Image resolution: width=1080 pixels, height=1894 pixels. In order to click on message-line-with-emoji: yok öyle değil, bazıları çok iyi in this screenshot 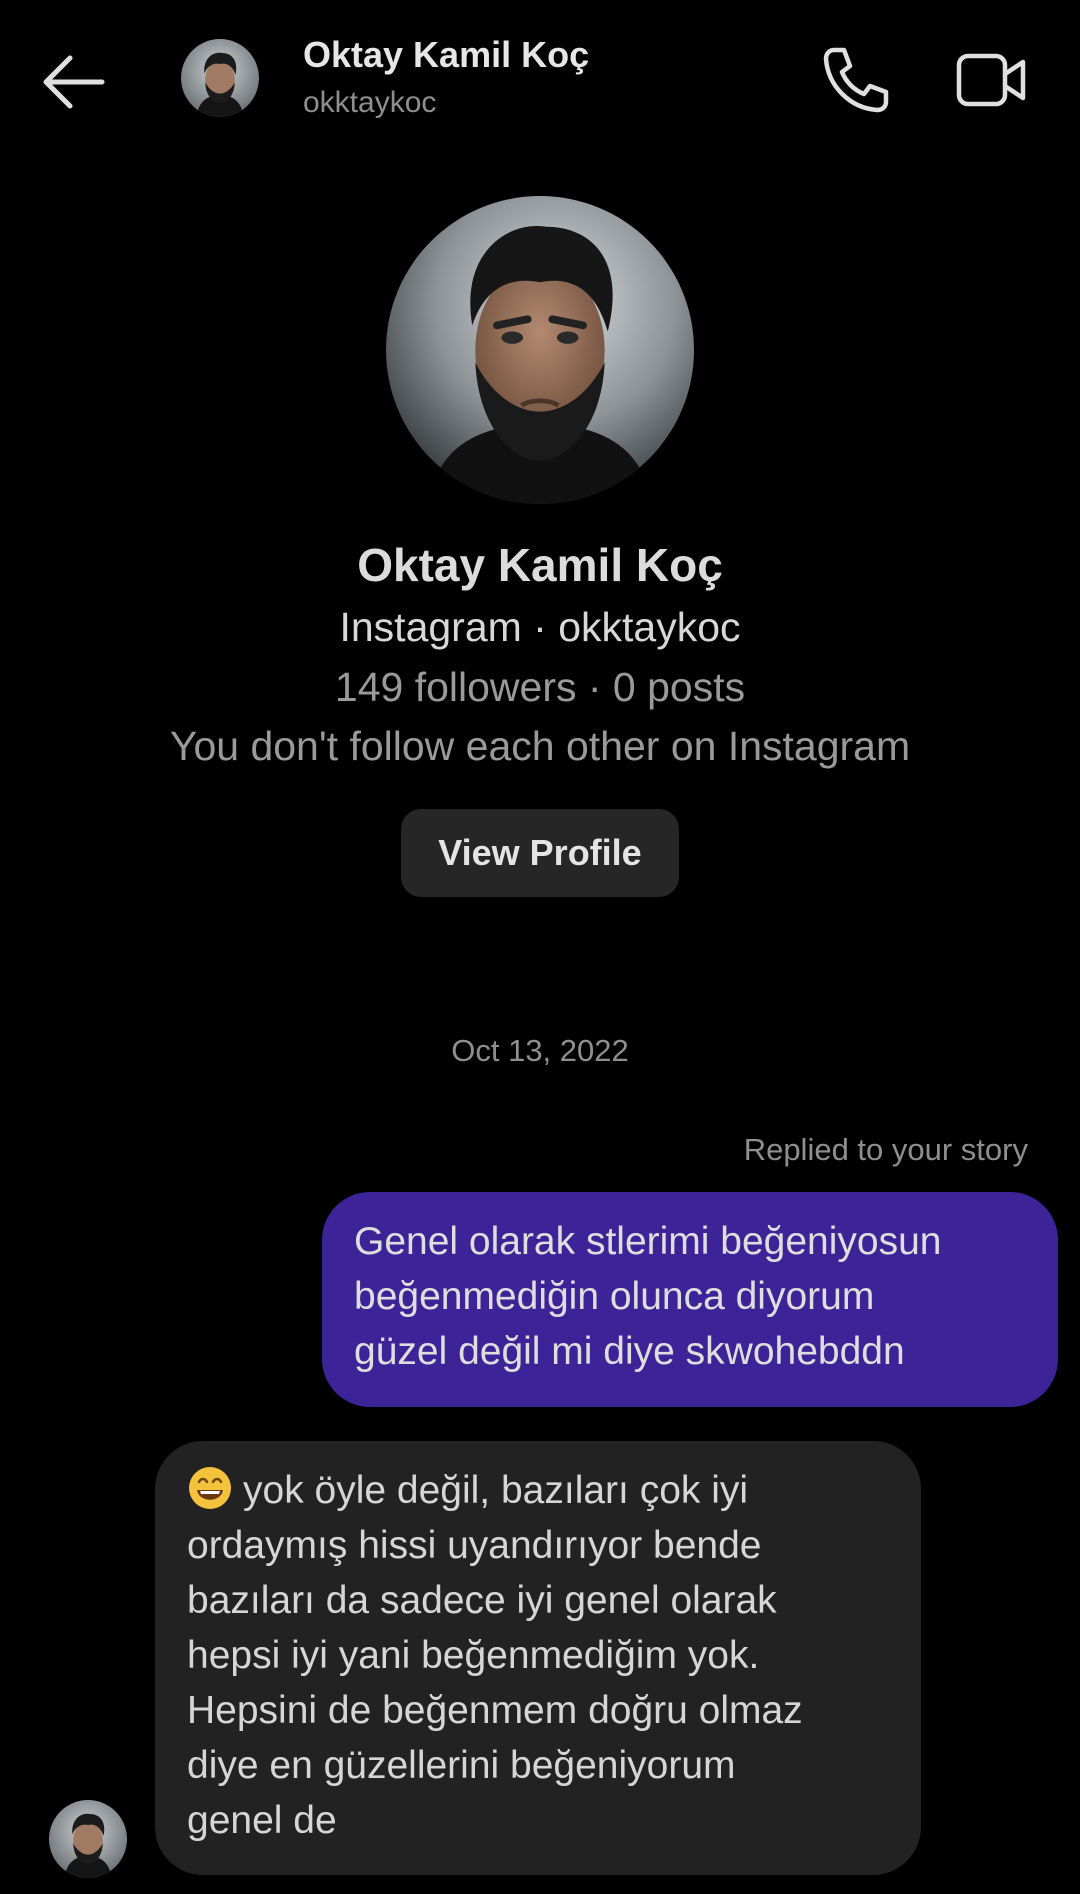, I will do `click(538, 1490)`.